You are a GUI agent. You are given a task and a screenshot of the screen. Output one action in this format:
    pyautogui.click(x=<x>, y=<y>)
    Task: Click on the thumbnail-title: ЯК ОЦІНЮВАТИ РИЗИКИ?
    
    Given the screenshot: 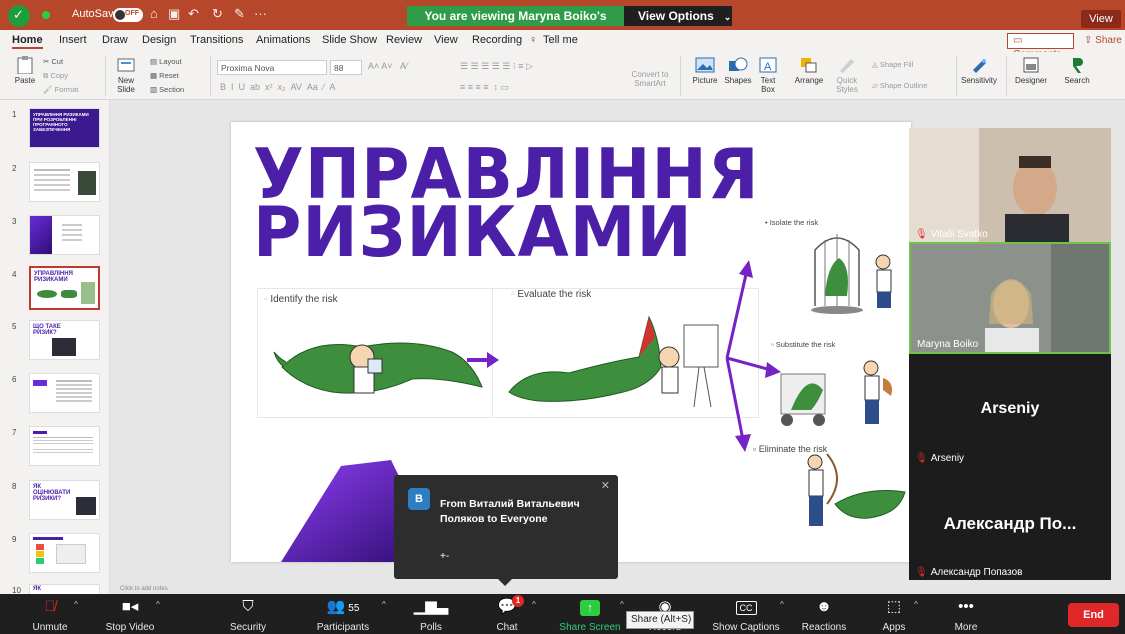 What is the action you would take?
    pyautogui.click(x=52, y=493)
    